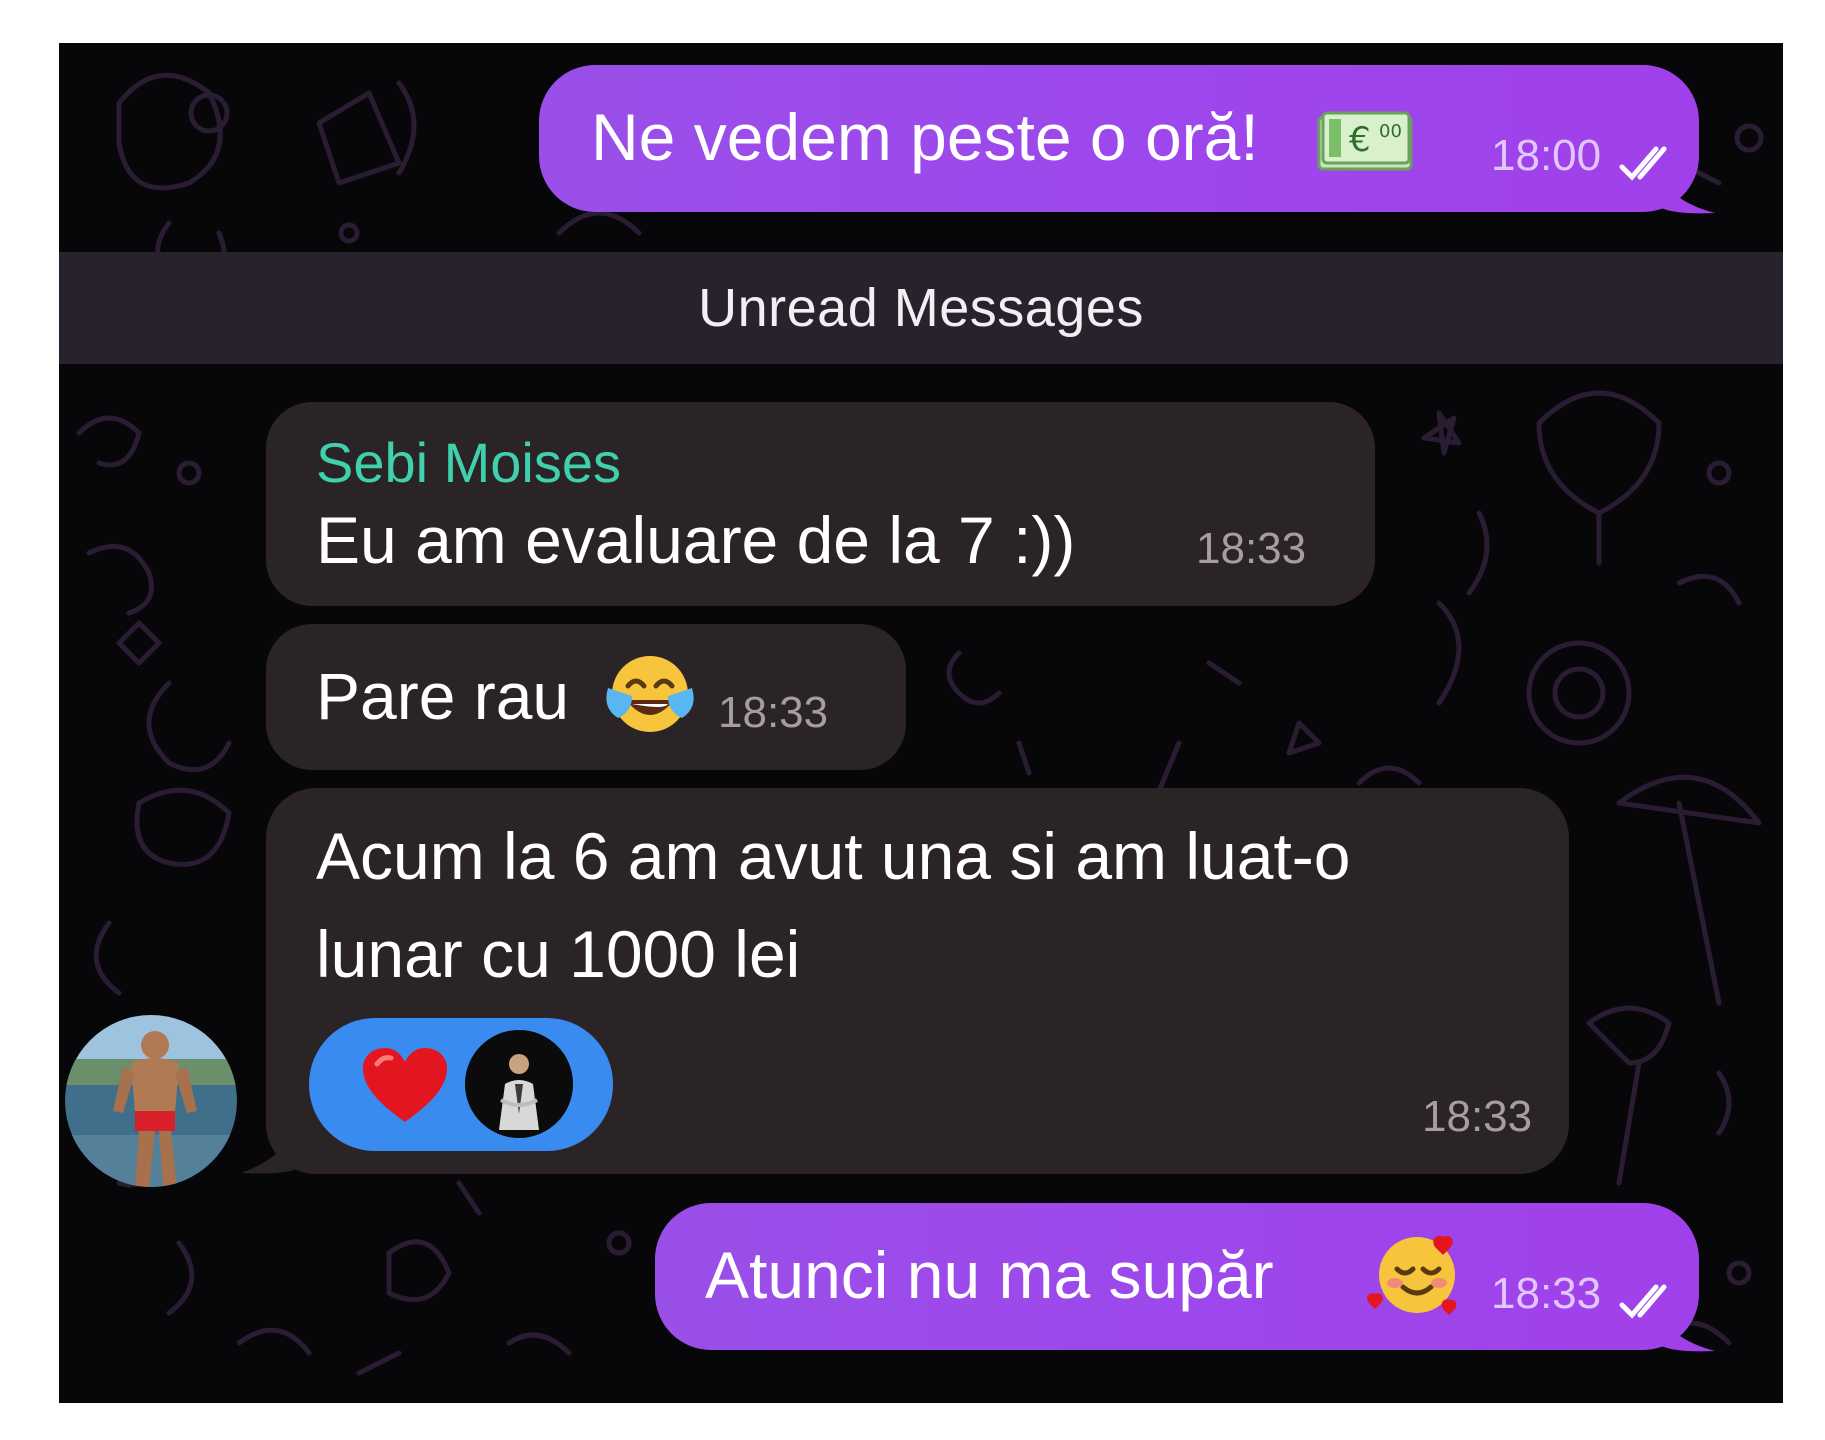  I want to click on unread-messages-divider: Unread Messages, so click(921, 308).